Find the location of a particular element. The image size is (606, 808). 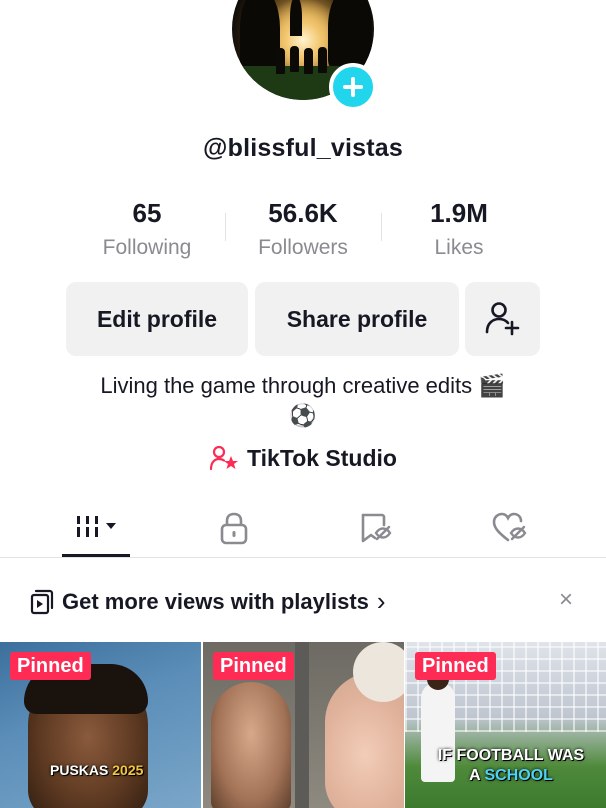

share-profile-button: Share profile is located at coordinates (357, 319).